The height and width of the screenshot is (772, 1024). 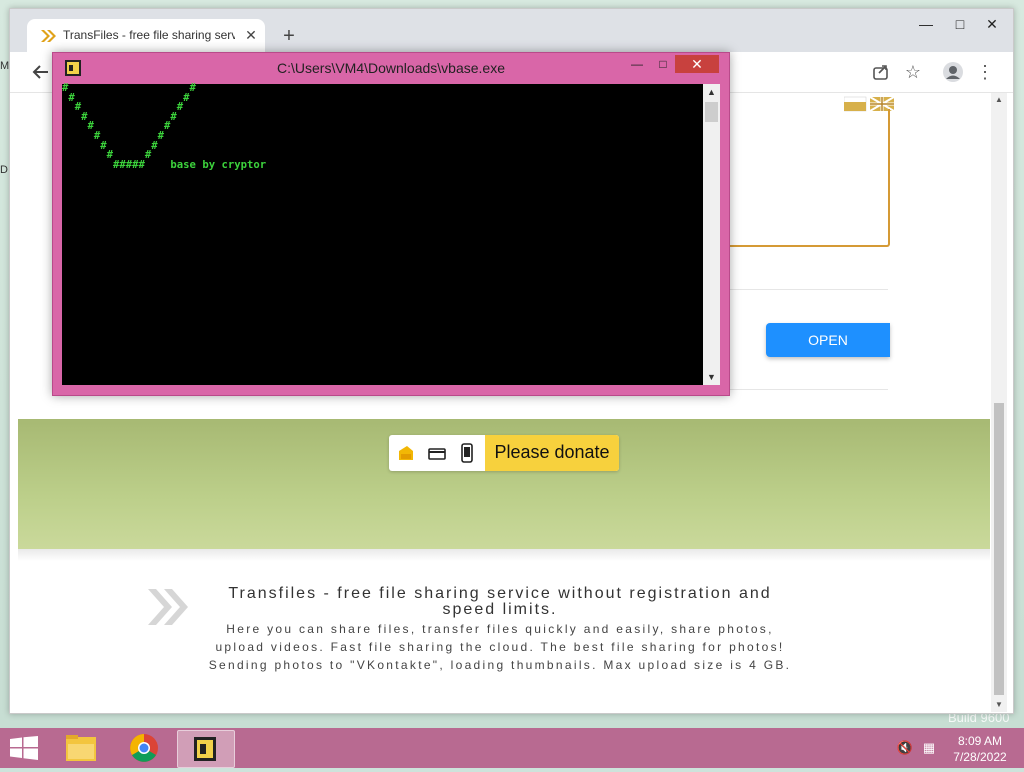 I want to click on scroll-up-arrow-icon: ▲, so click(x=999, y=100).